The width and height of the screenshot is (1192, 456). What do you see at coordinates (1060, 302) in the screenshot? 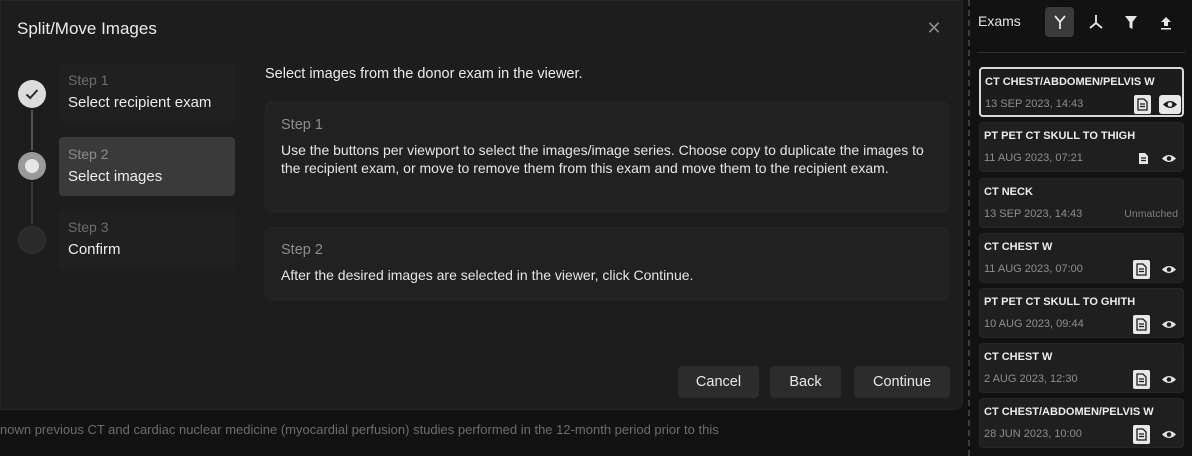
I see `exam-title: PT PET CT SKULL TO GHITH` at bounding box center [1060, 302].